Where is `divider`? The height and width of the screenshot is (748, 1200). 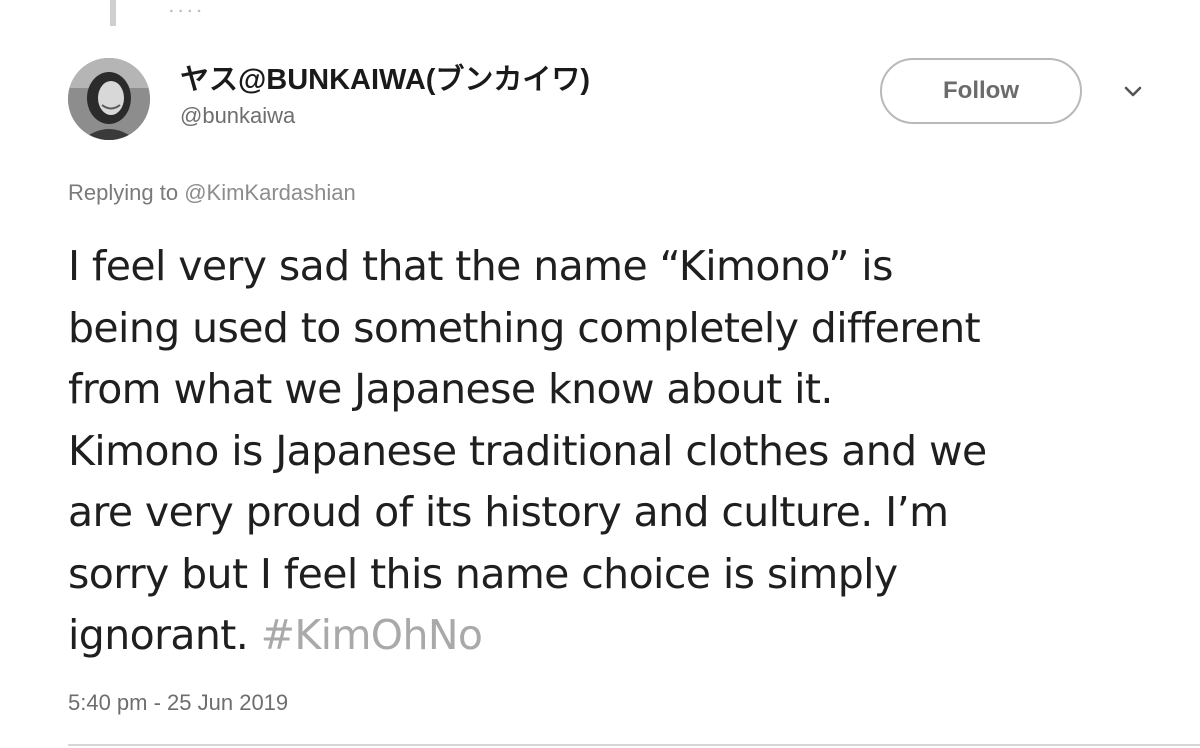
divider is located at coordinates (634, 745).